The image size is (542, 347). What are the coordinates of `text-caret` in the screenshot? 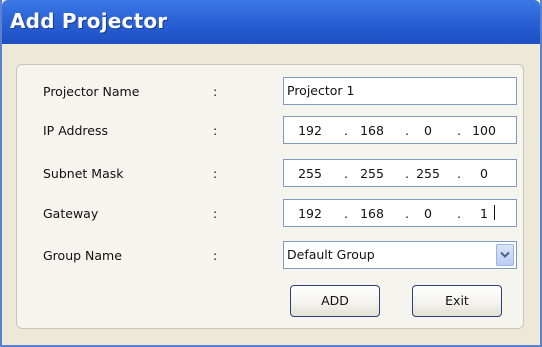 It's located at (494, 212).